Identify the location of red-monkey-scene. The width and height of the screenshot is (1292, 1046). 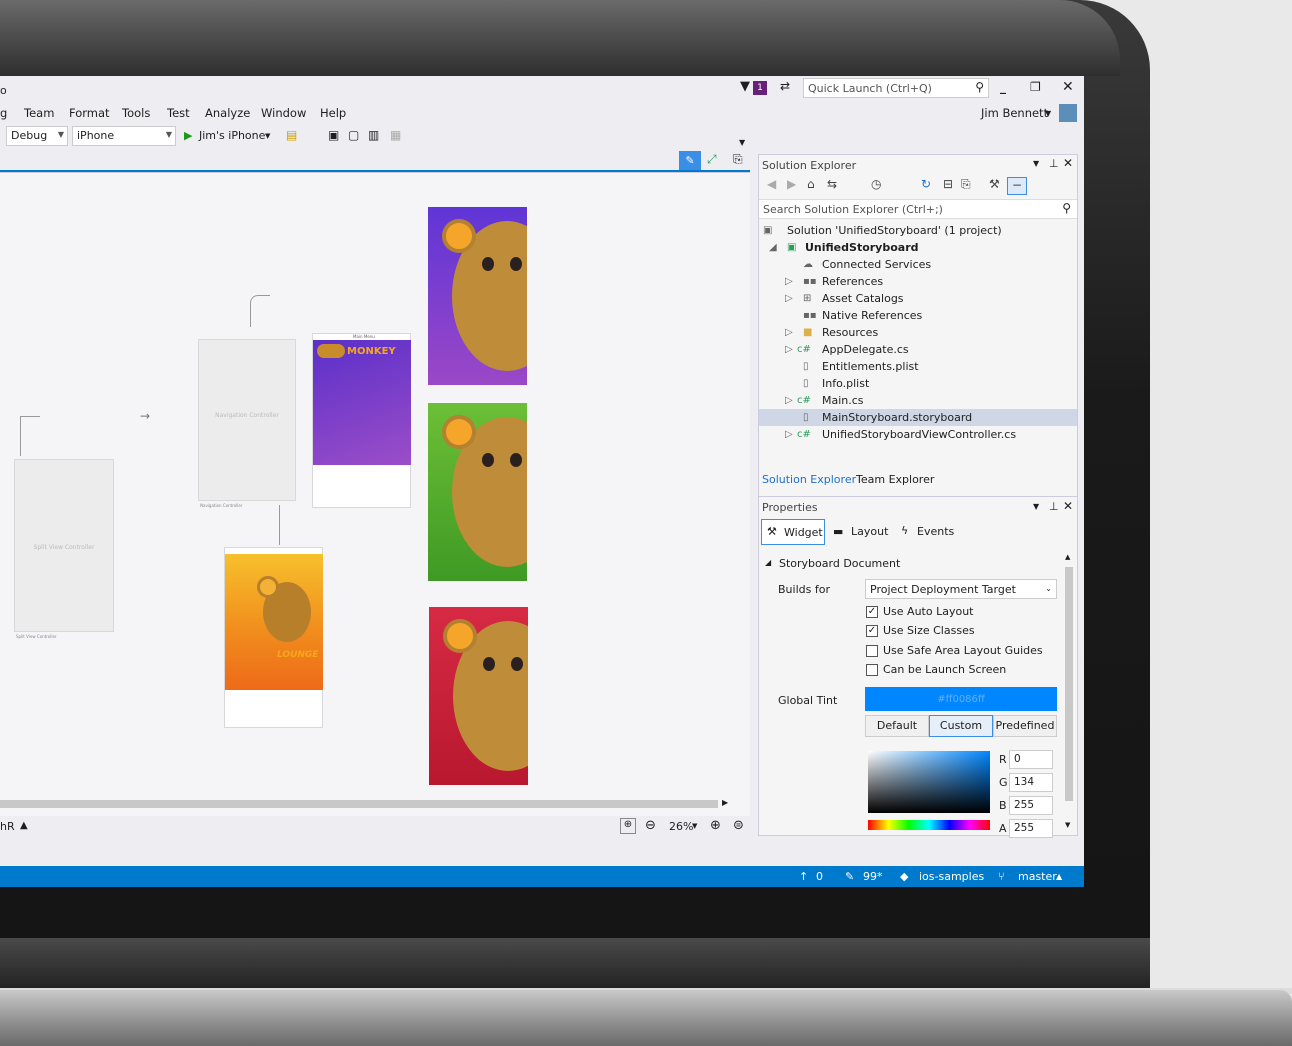
(478, 696).